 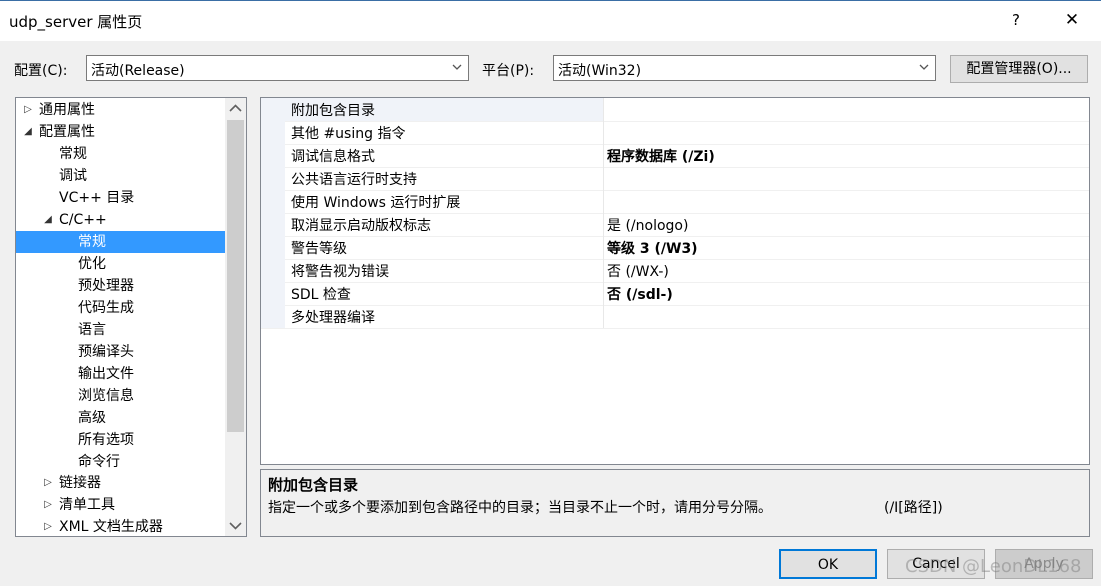 What do you see at coordinates (120, 330) in the screenshot?
I see `tree-item-language: 语言` at bounding box center [120, 330].